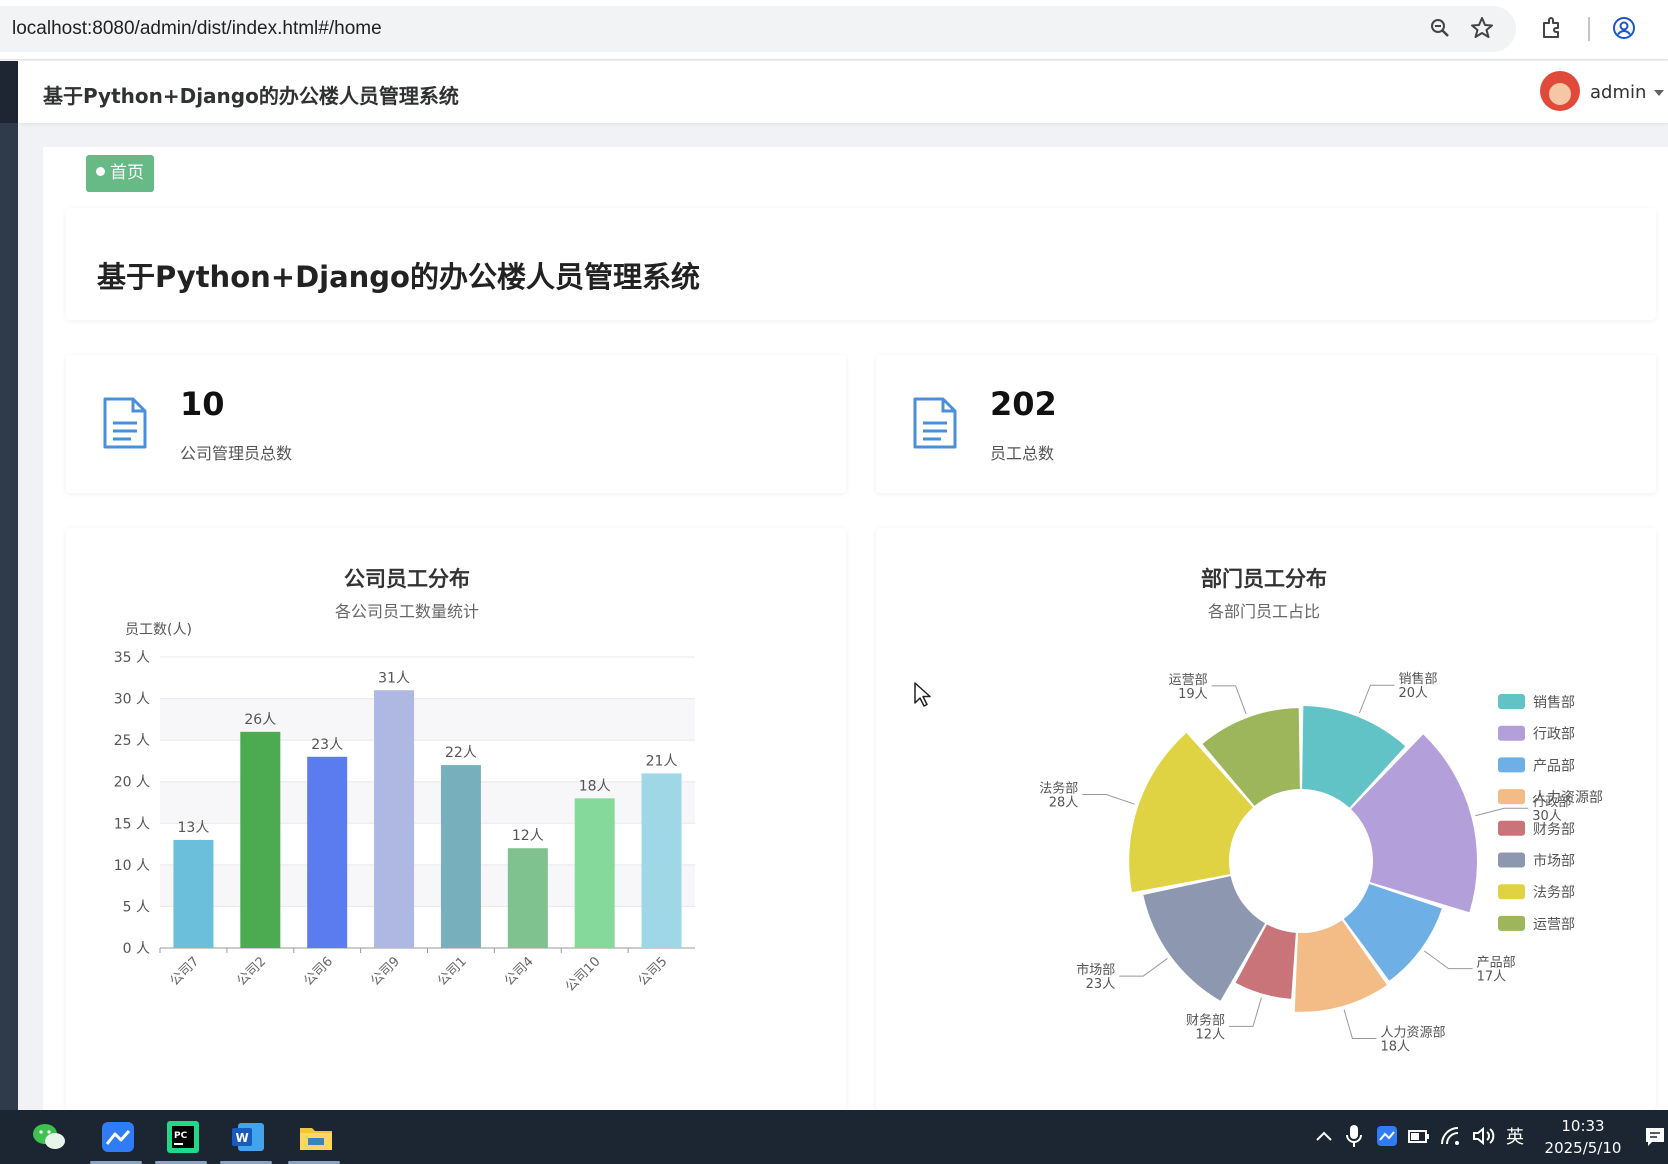 This screenshot has width=1668, height=1164. I want to click on bar-value-label: 18人, so click(595, 786).